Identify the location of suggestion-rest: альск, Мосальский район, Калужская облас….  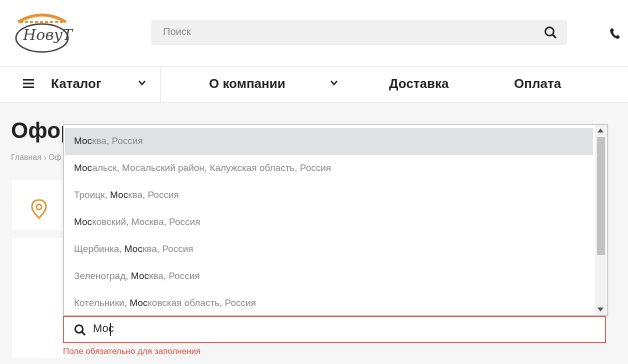
(212, 168).